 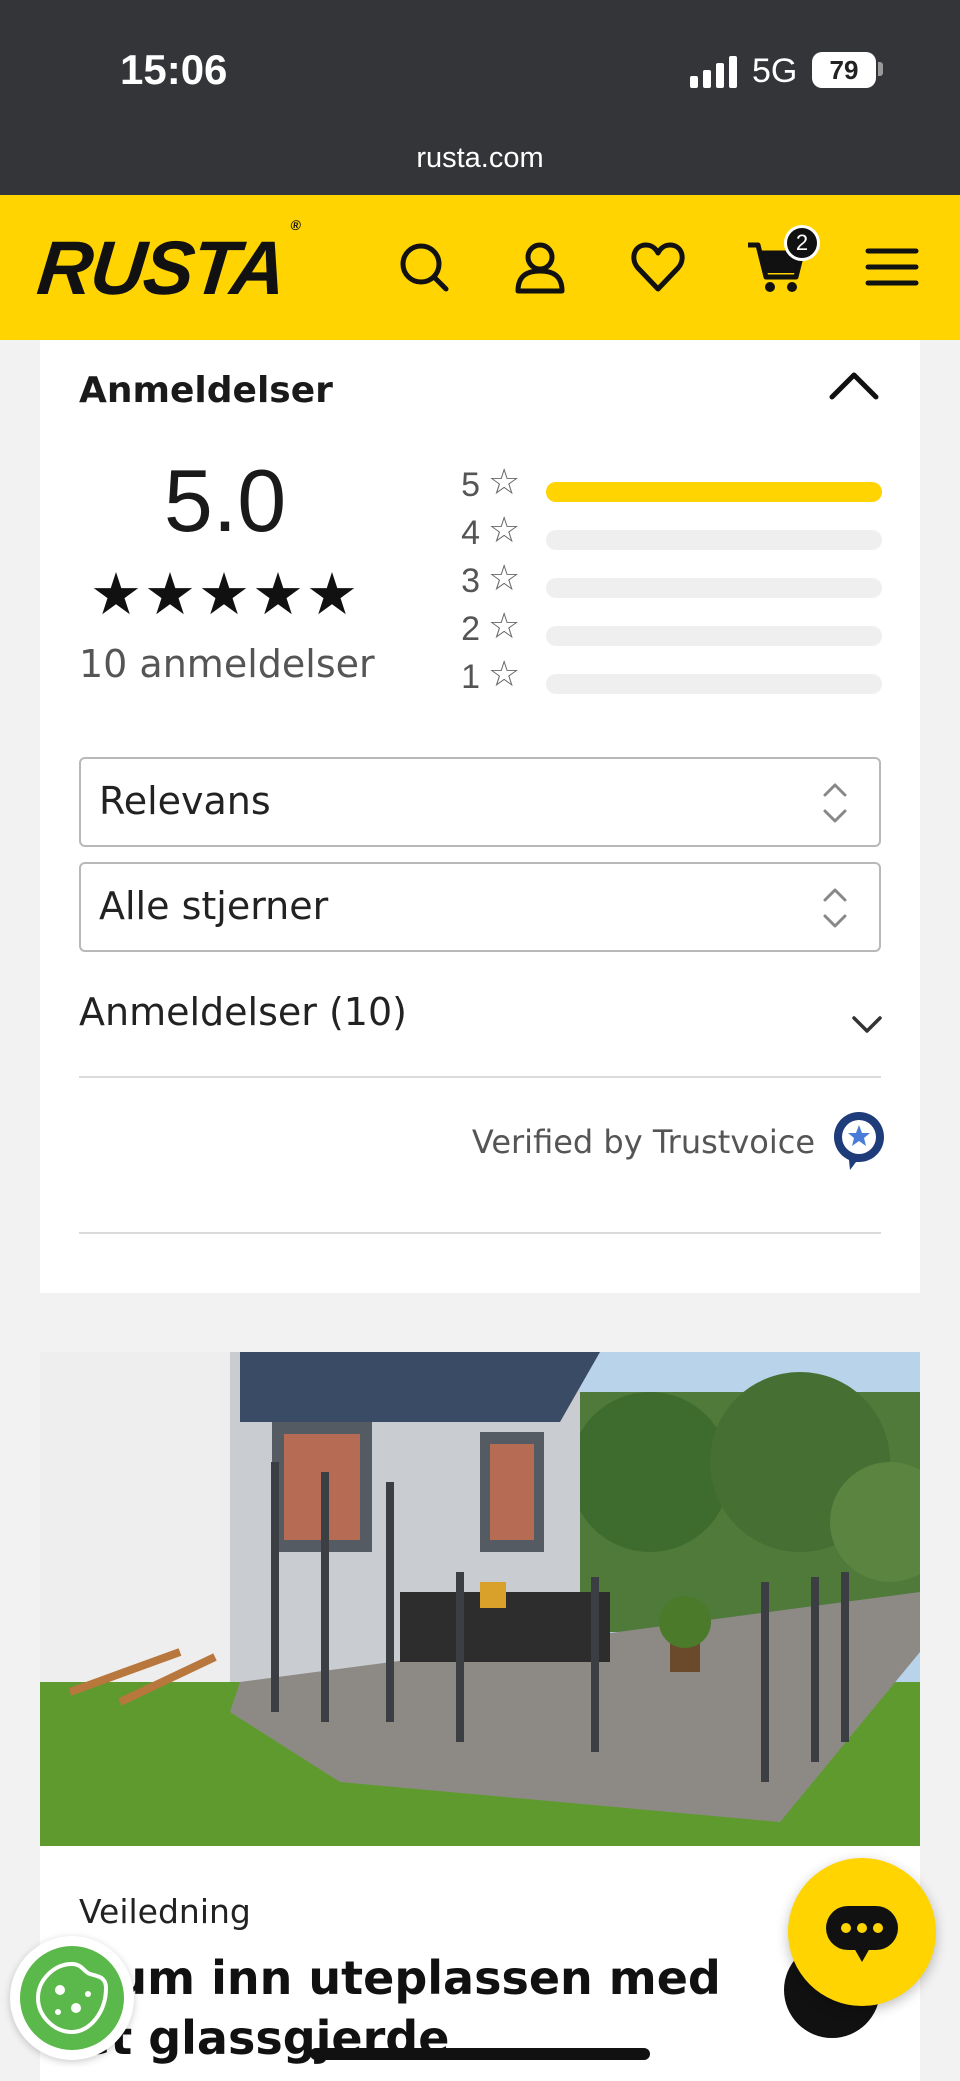 What do you see at coordinates (243, 1012) in the screenshot?
I see `reviews-list-toggle: Anmeldelser (10)` at bounding box center [243, 1012].